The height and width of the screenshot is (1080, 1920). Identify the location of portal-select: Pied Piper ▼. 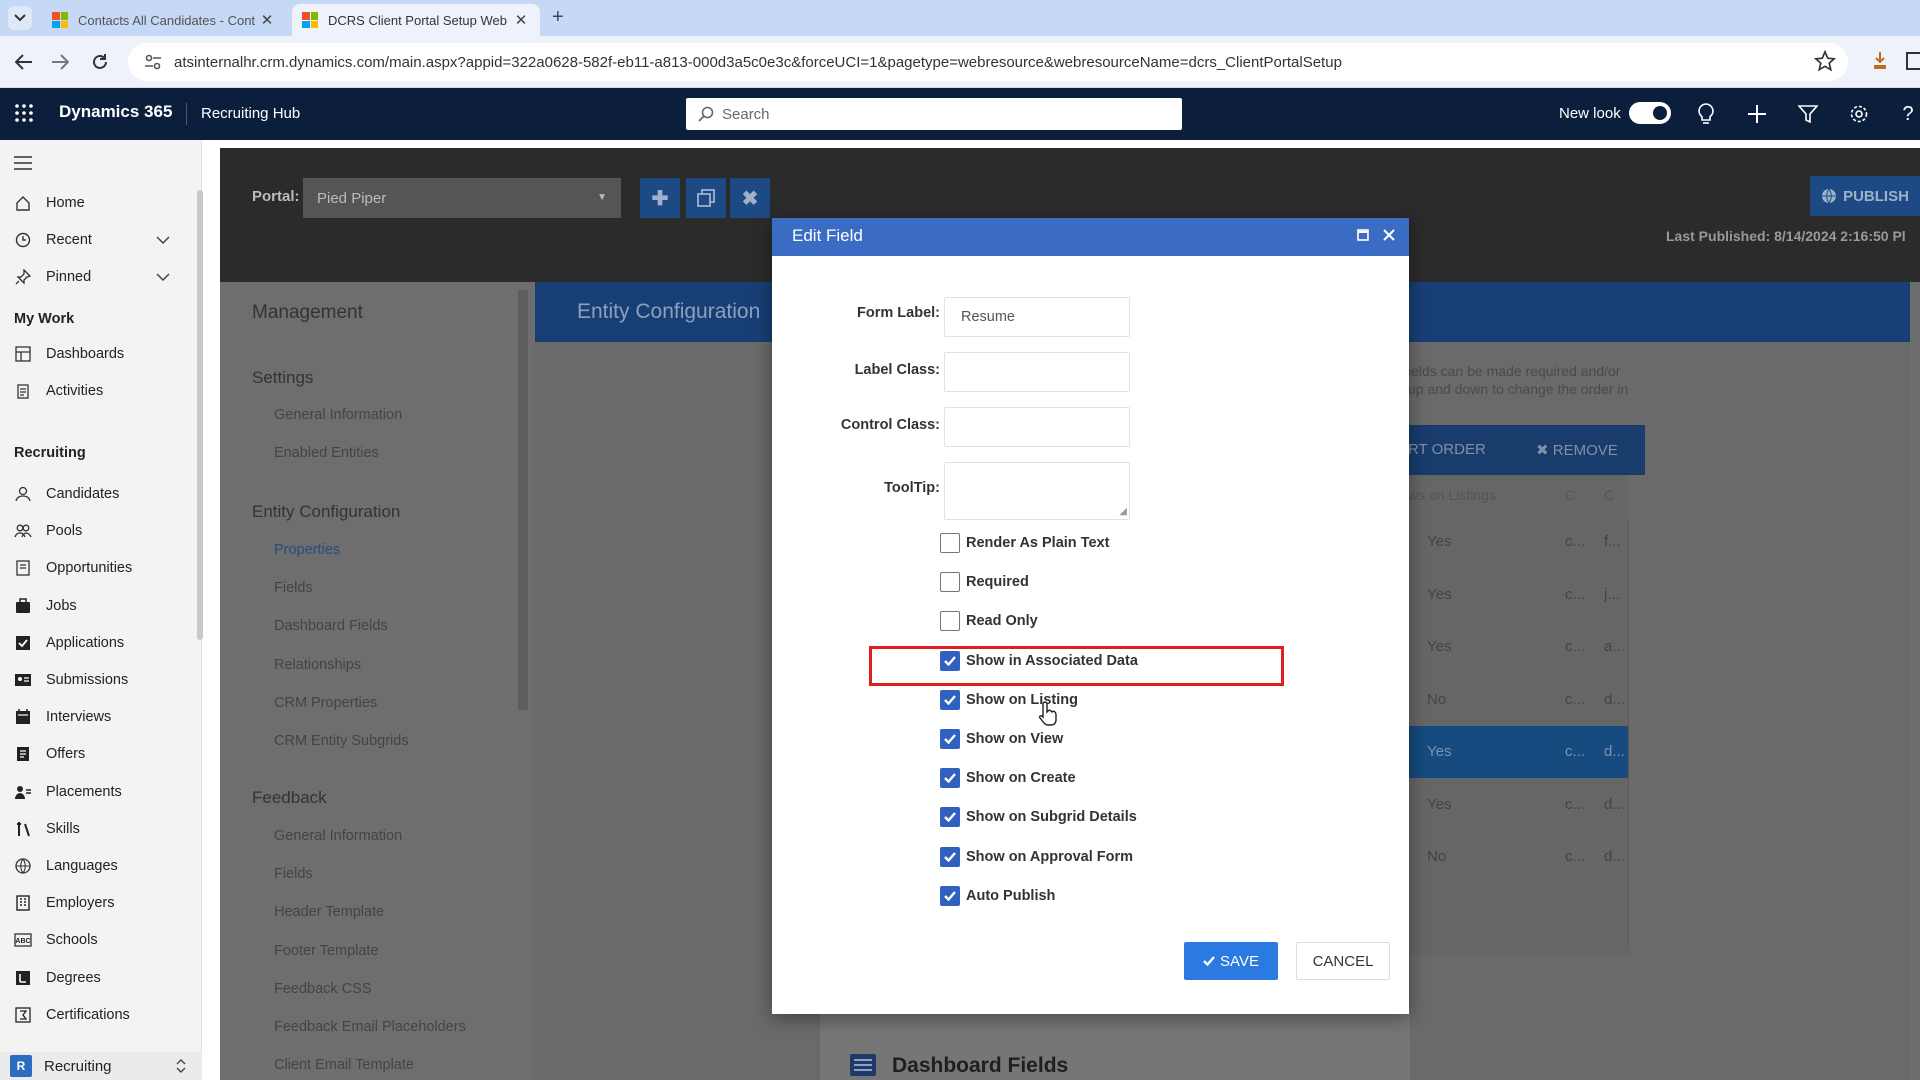
(462, 198).